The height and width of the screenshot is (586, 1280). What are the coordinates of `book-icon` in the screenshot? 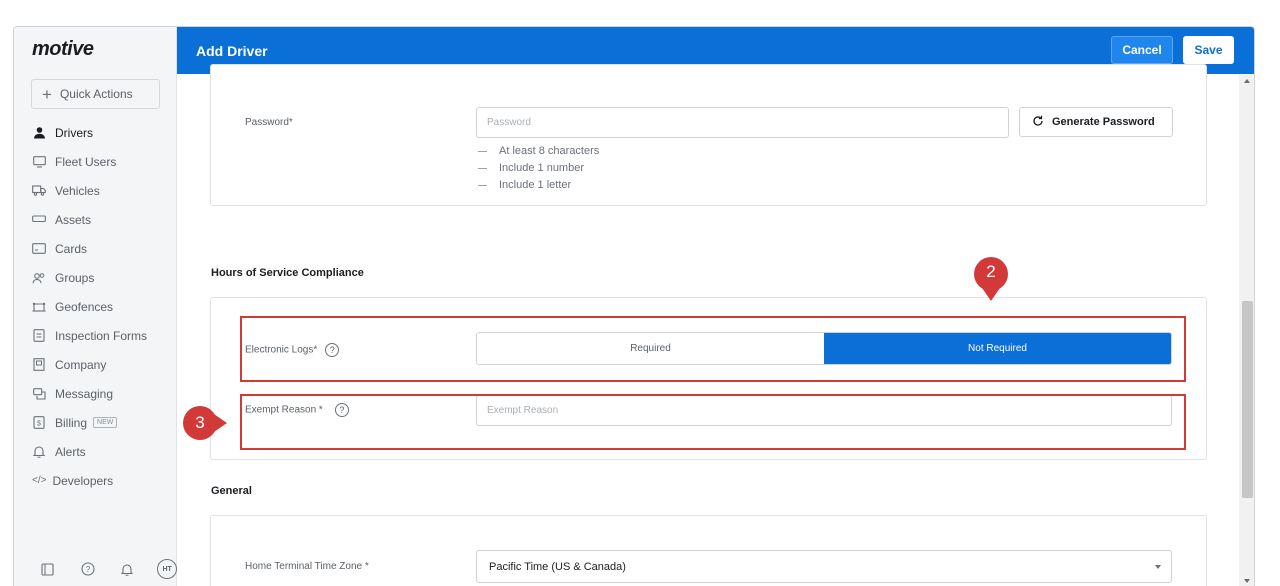 It's located at (48, 569).